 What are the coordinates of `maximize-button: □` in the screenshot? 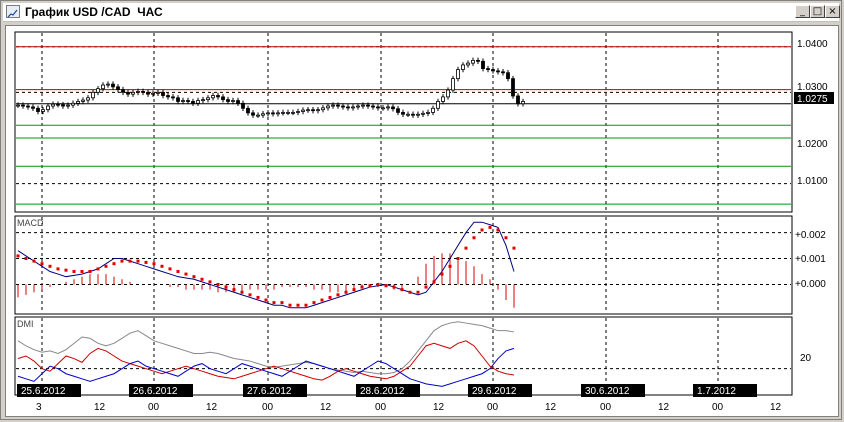 It's located at (817, 11).